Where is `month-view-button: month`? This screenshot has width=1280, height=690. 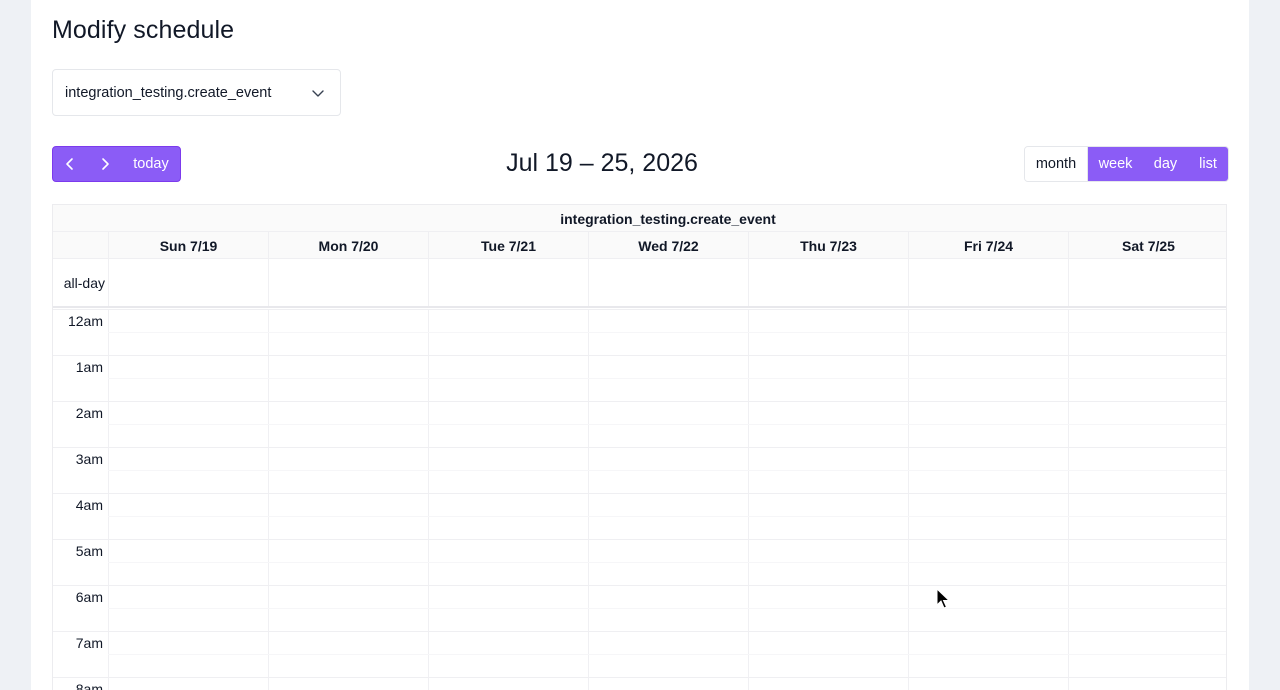
month-view-button: month is located at coordinates (1056, 164).